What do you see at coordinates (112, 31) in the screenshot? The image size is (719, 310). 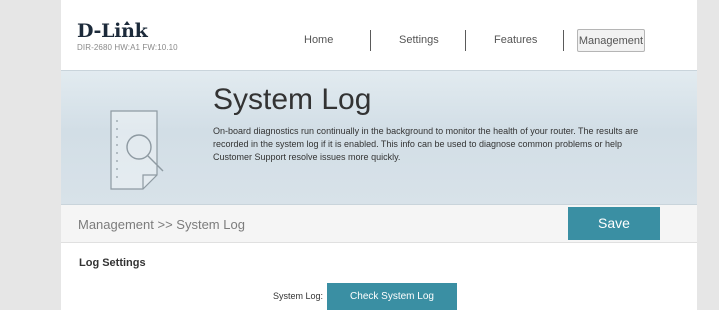 I see `dlink-logo: D-Link` at bounding box center [112, 31].